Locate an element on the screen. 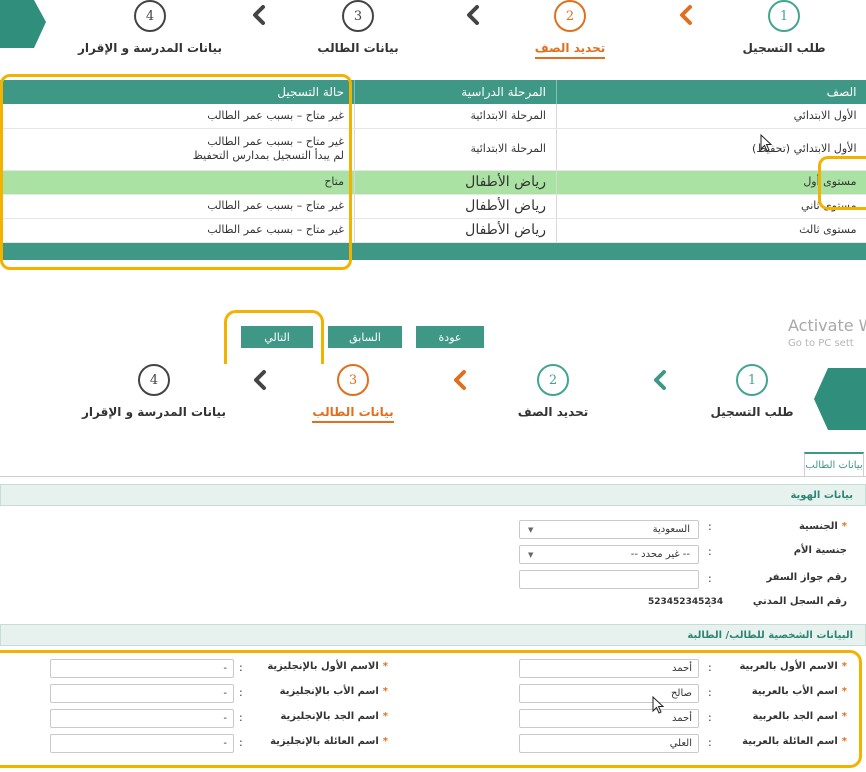 The width and height of the screenshot is (866, 772). highlight-row-selector is located at coordinates (842, 183).